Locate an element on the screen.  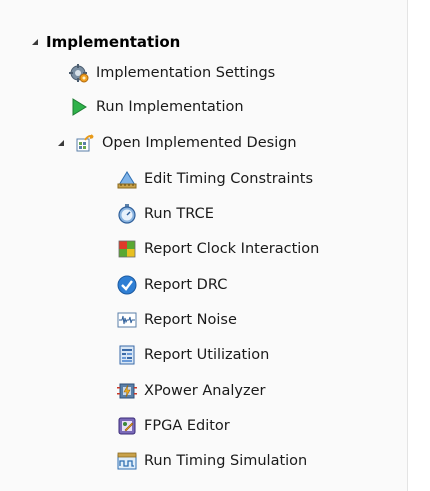
tree-item-label: XPower Analyzer is located at coordinates (205, 391).